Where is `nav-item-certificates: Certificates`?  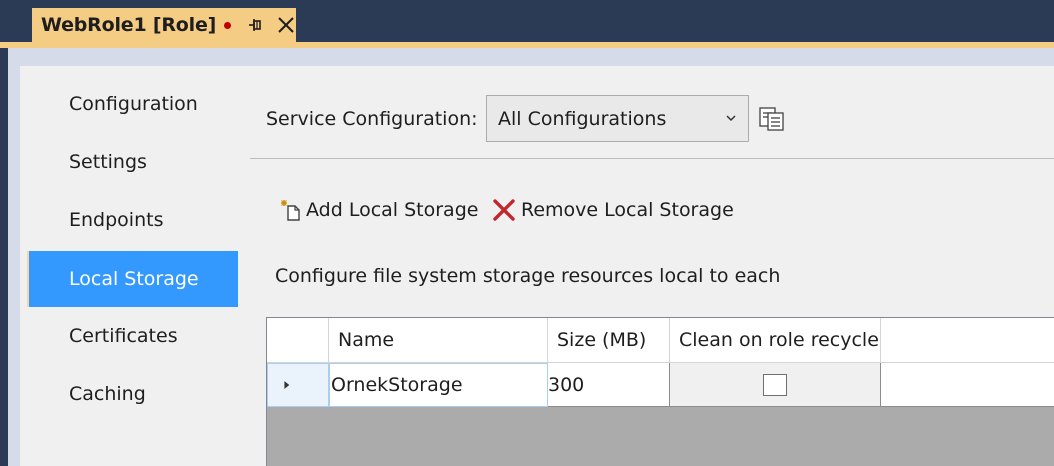 nav-item-certificates: Certificates is located at coordinates (132, 336).